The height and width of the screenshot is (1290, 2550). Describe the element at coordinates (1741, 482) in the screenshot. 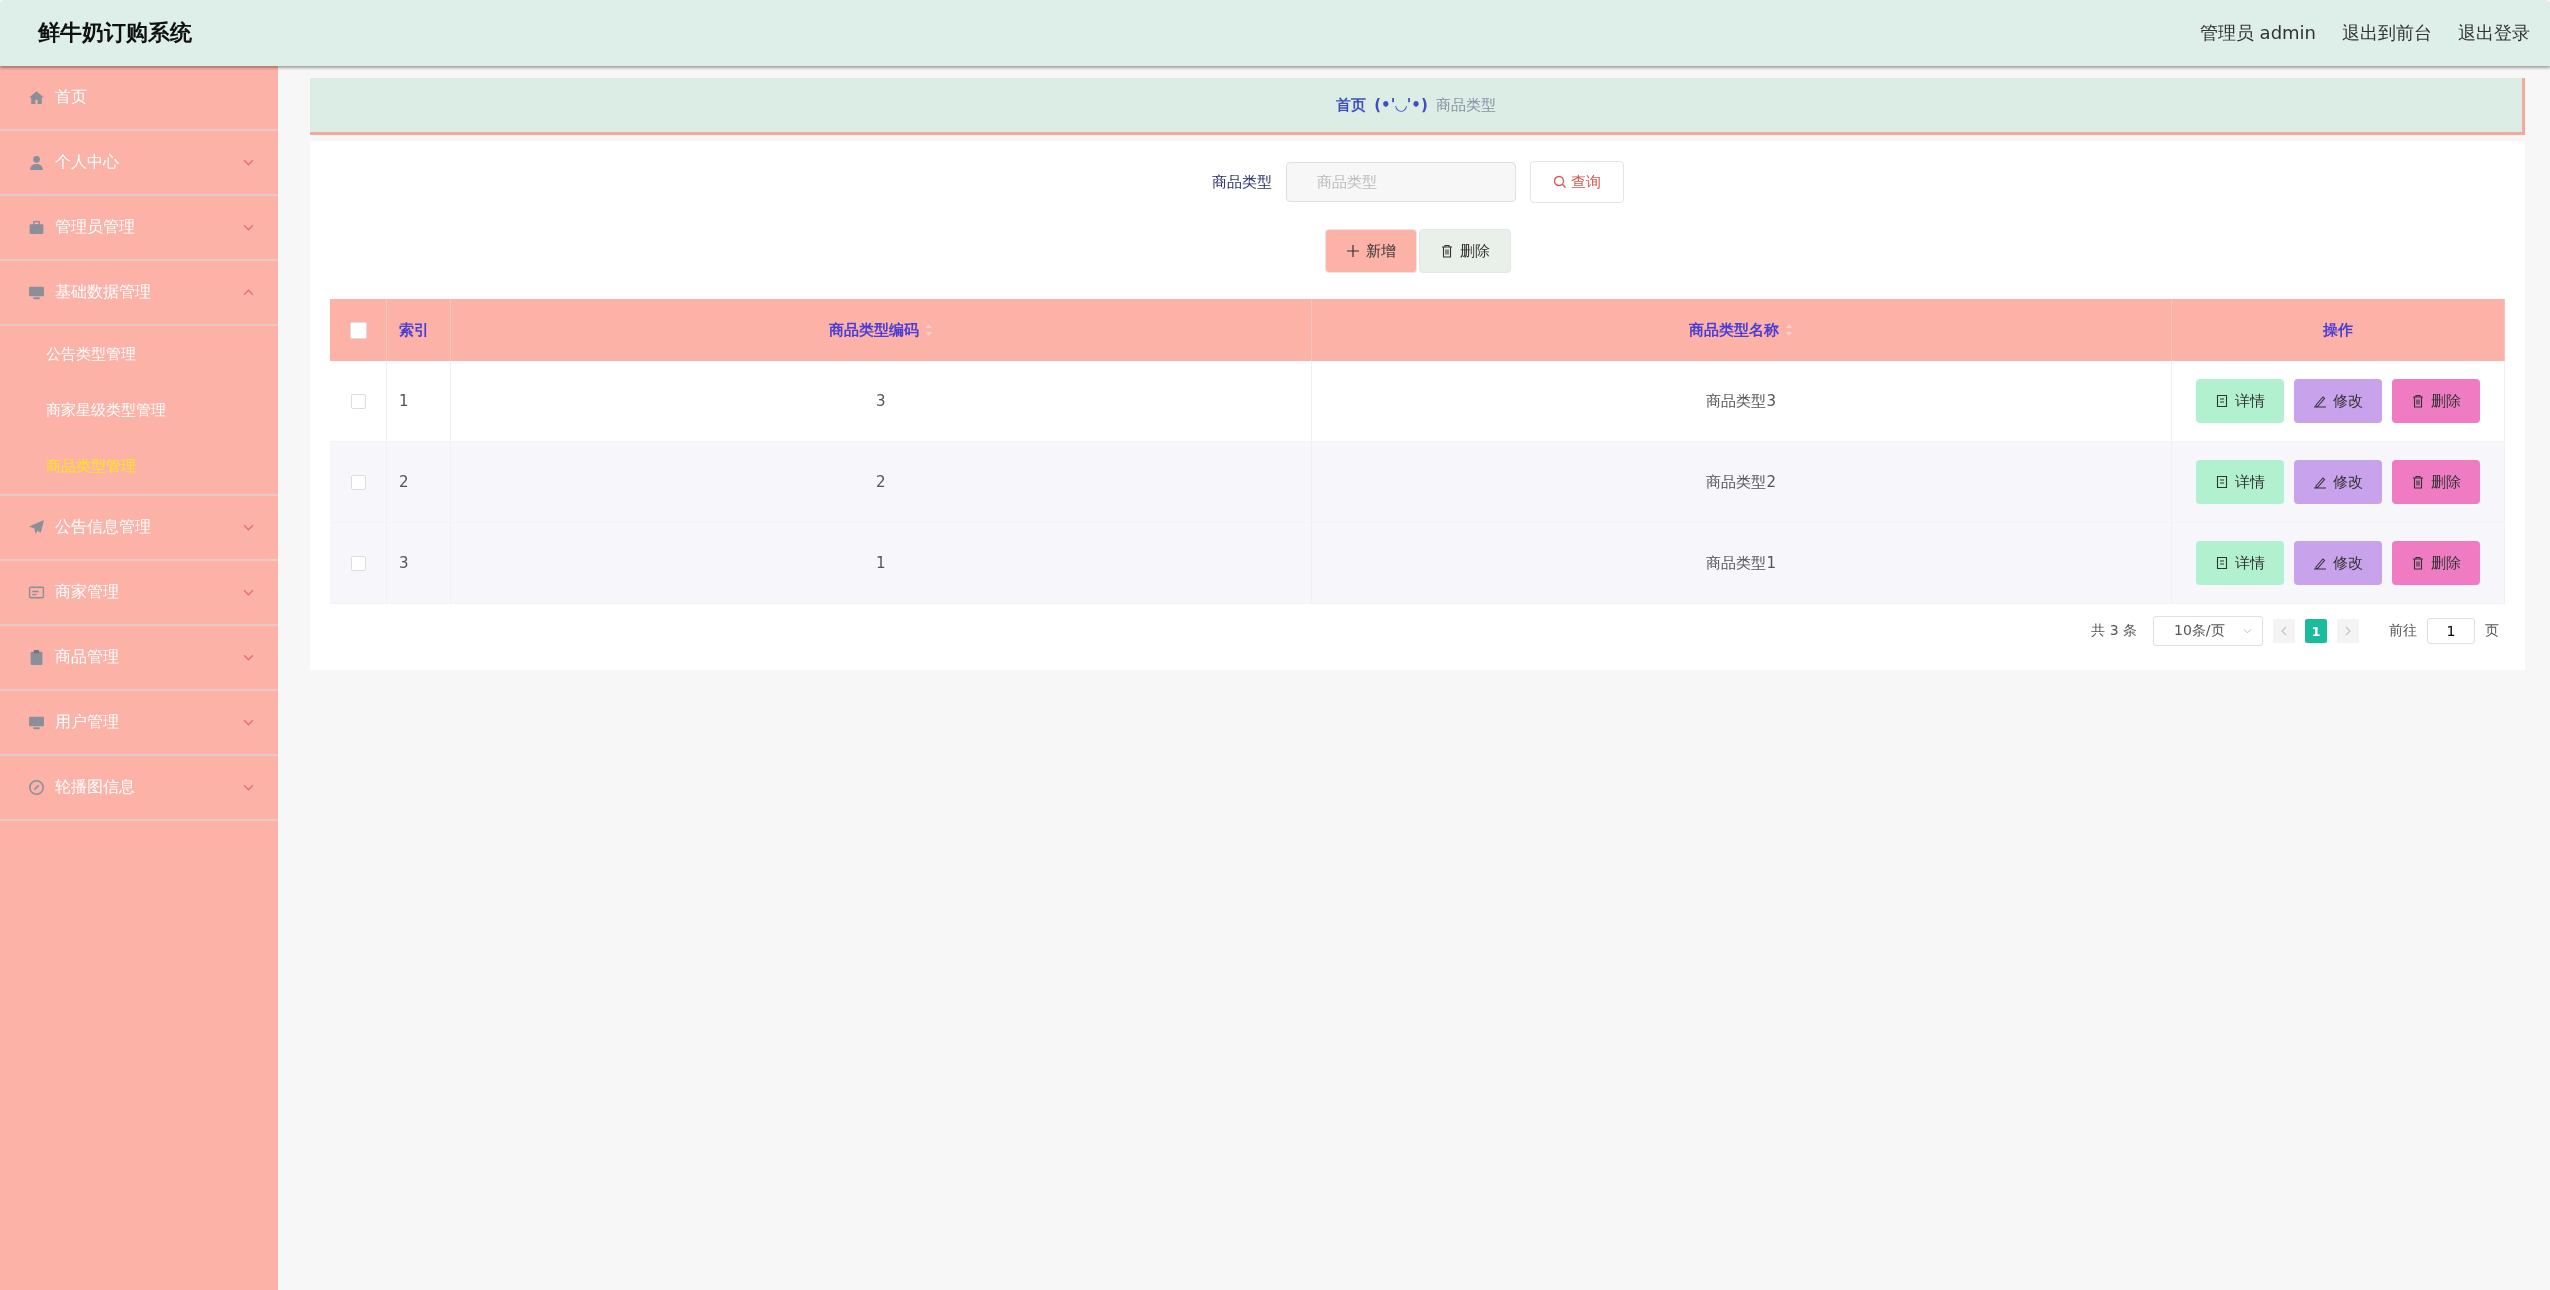

I see `table-cell: 商品类型2` at that location.